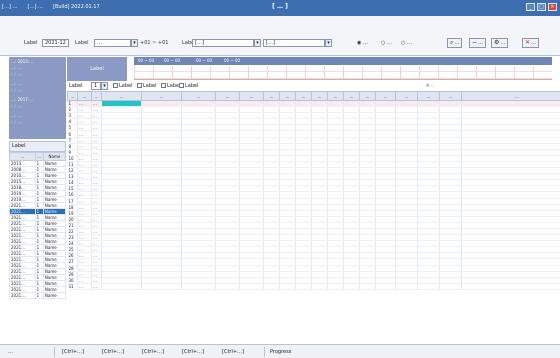  What do you see at coordinates (55, 43) in the screenshot?
I see `period-input: 2021-12` at bounding box center [55, 43].